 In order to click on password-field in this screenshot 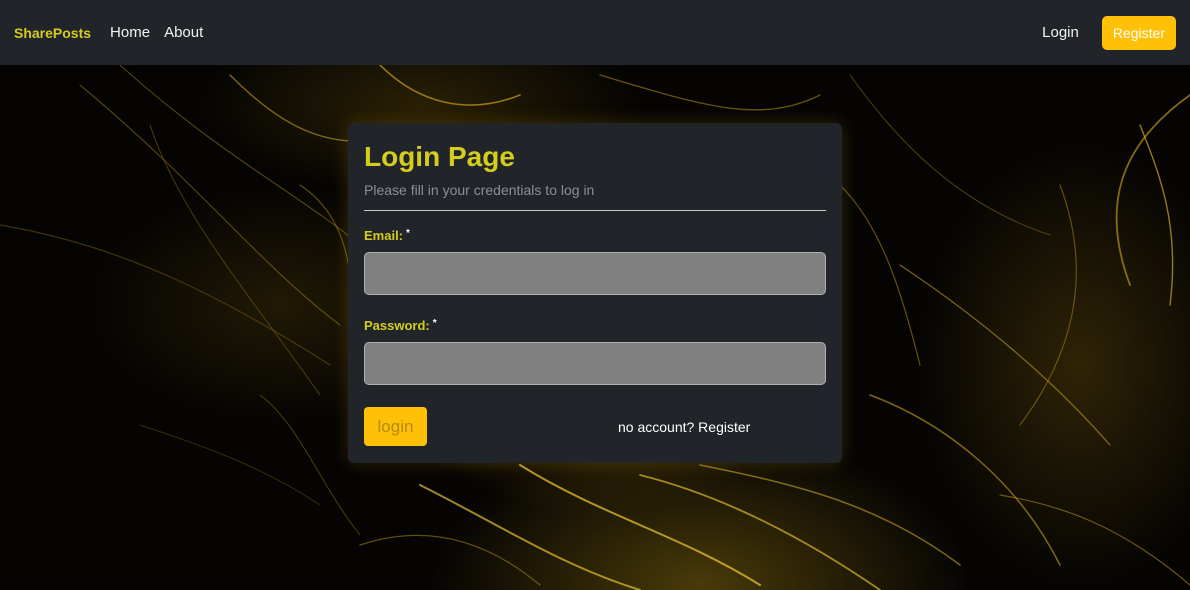, I will do `click(595, 363)`.